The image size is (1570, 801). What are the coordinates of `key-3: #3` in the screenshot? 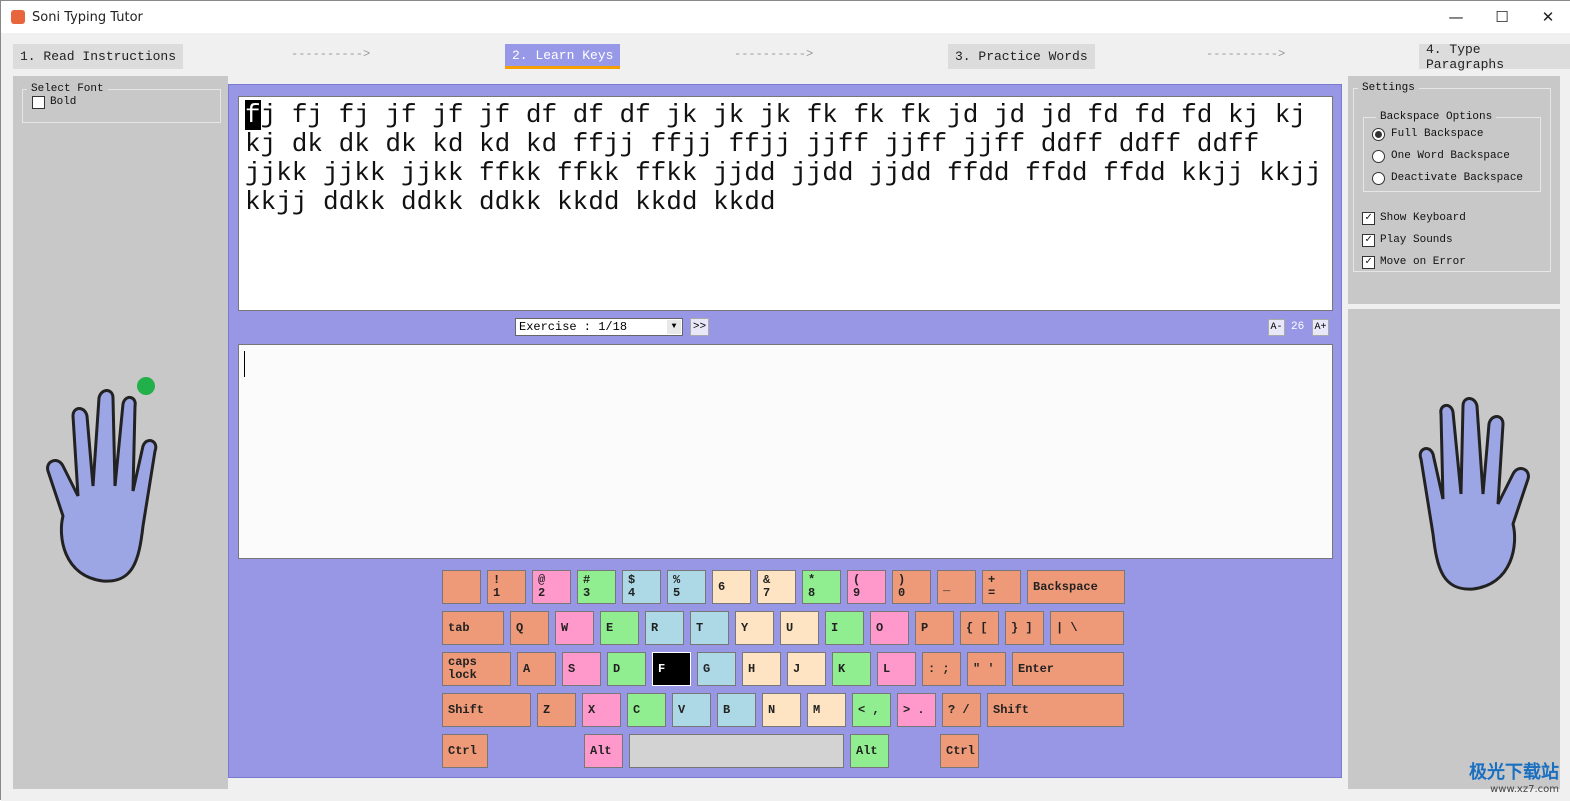 It's located at (596, 587).